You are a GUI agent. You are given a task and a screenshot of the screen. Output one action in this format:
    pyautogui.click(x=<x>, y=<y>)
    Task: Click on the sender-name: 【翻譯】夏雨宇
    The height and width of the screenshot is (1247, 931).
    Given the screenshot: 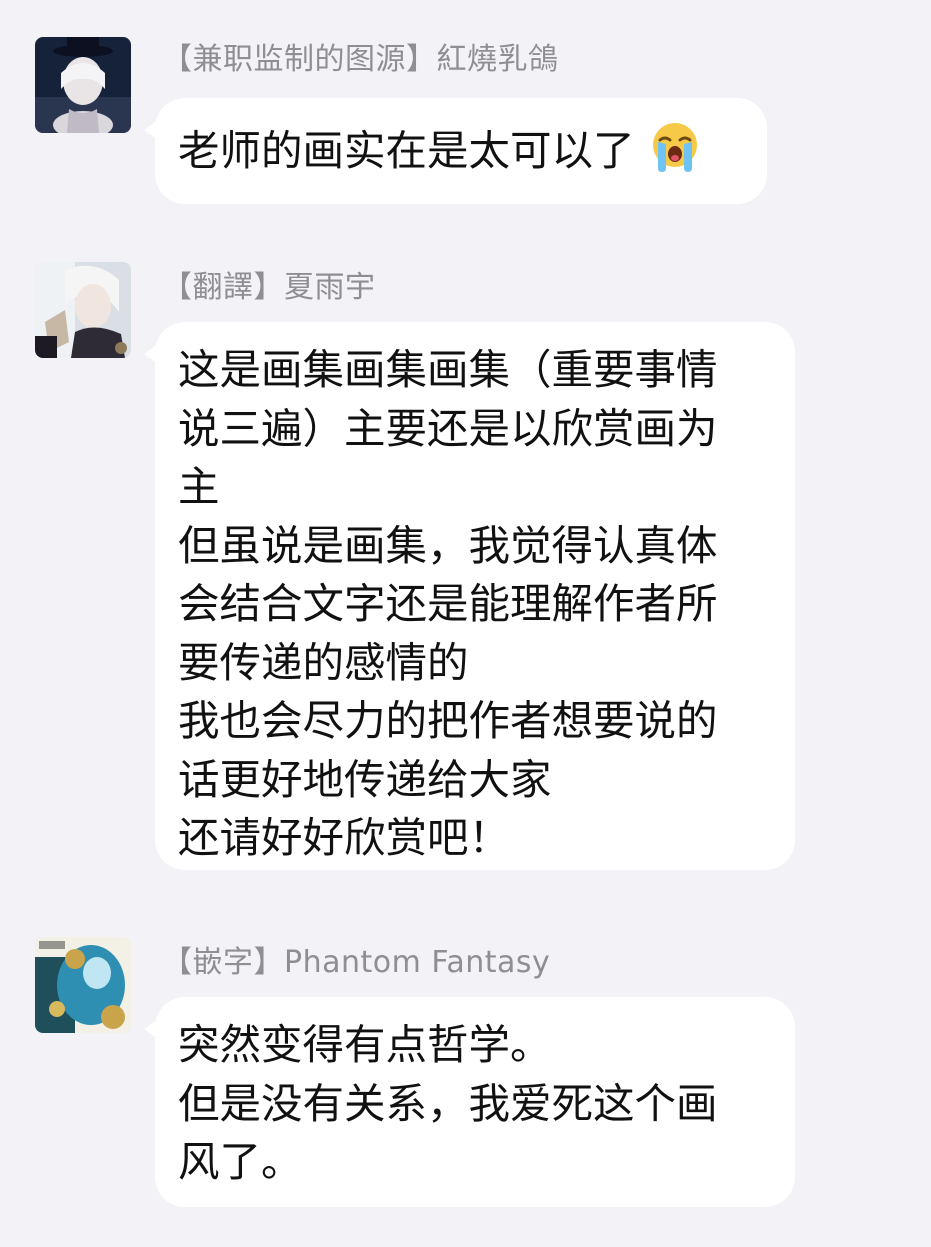 What is the action you would take?
    pyautogui.click(x=269, y=287)
    